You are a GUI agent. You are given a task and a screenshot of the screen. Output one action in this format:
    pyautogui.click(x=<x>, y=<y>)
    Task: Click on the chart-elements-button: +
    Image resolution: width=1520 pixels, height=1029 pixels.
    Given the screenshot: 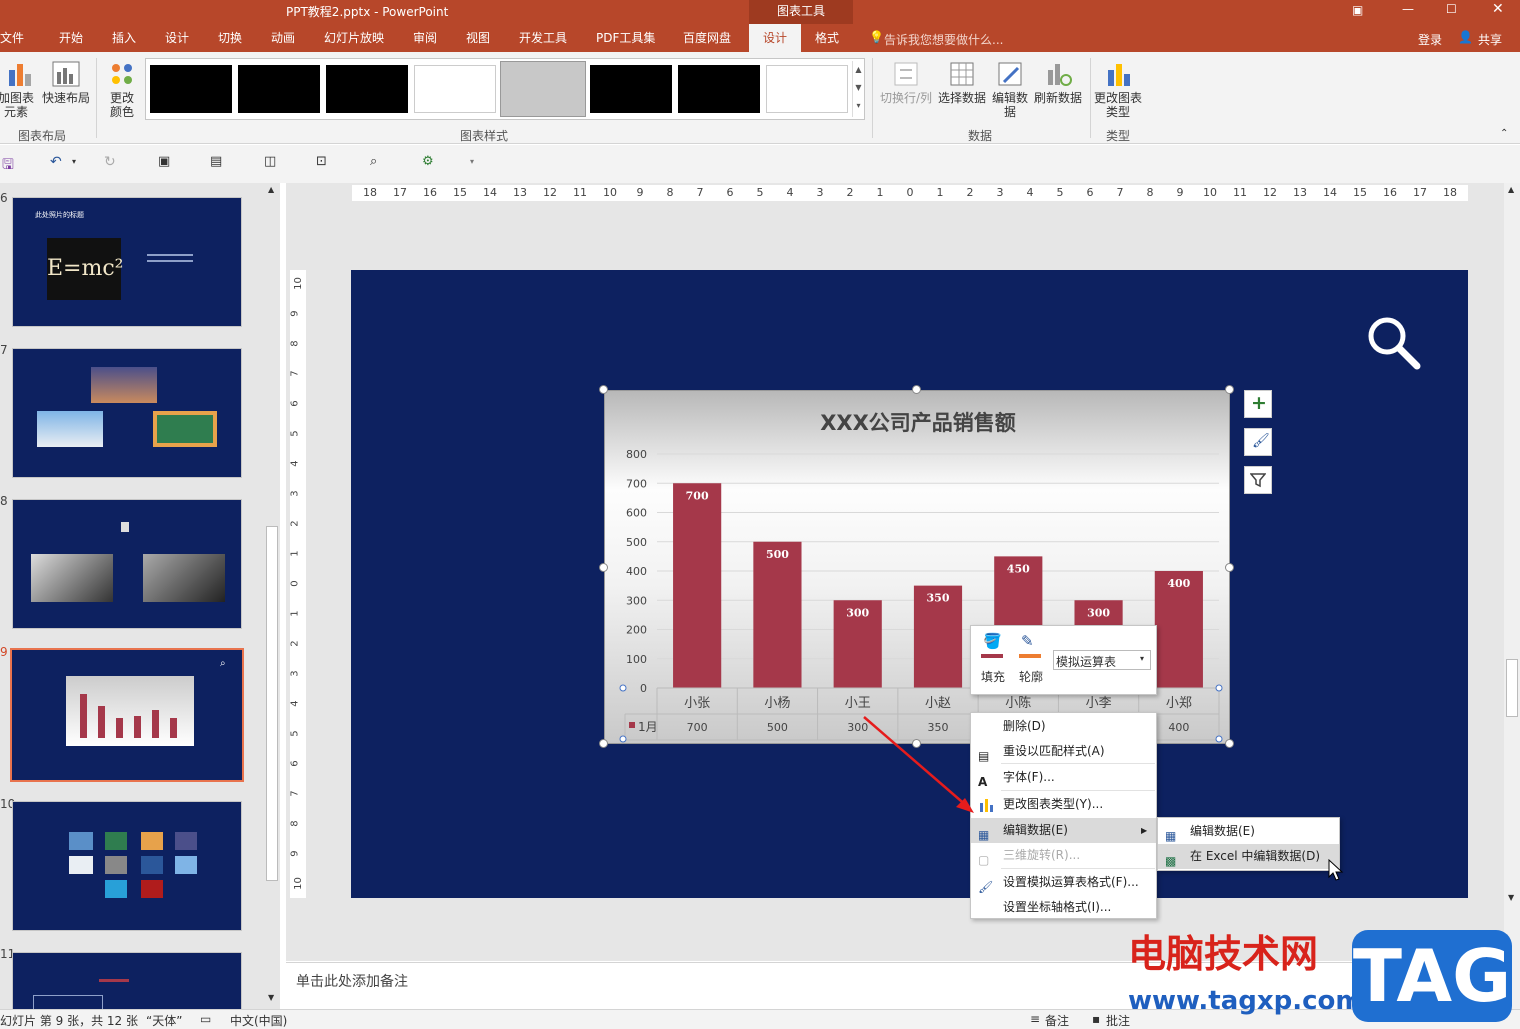 What is the action you would take?
    pyautogui.click(x=1258, y=404)
    